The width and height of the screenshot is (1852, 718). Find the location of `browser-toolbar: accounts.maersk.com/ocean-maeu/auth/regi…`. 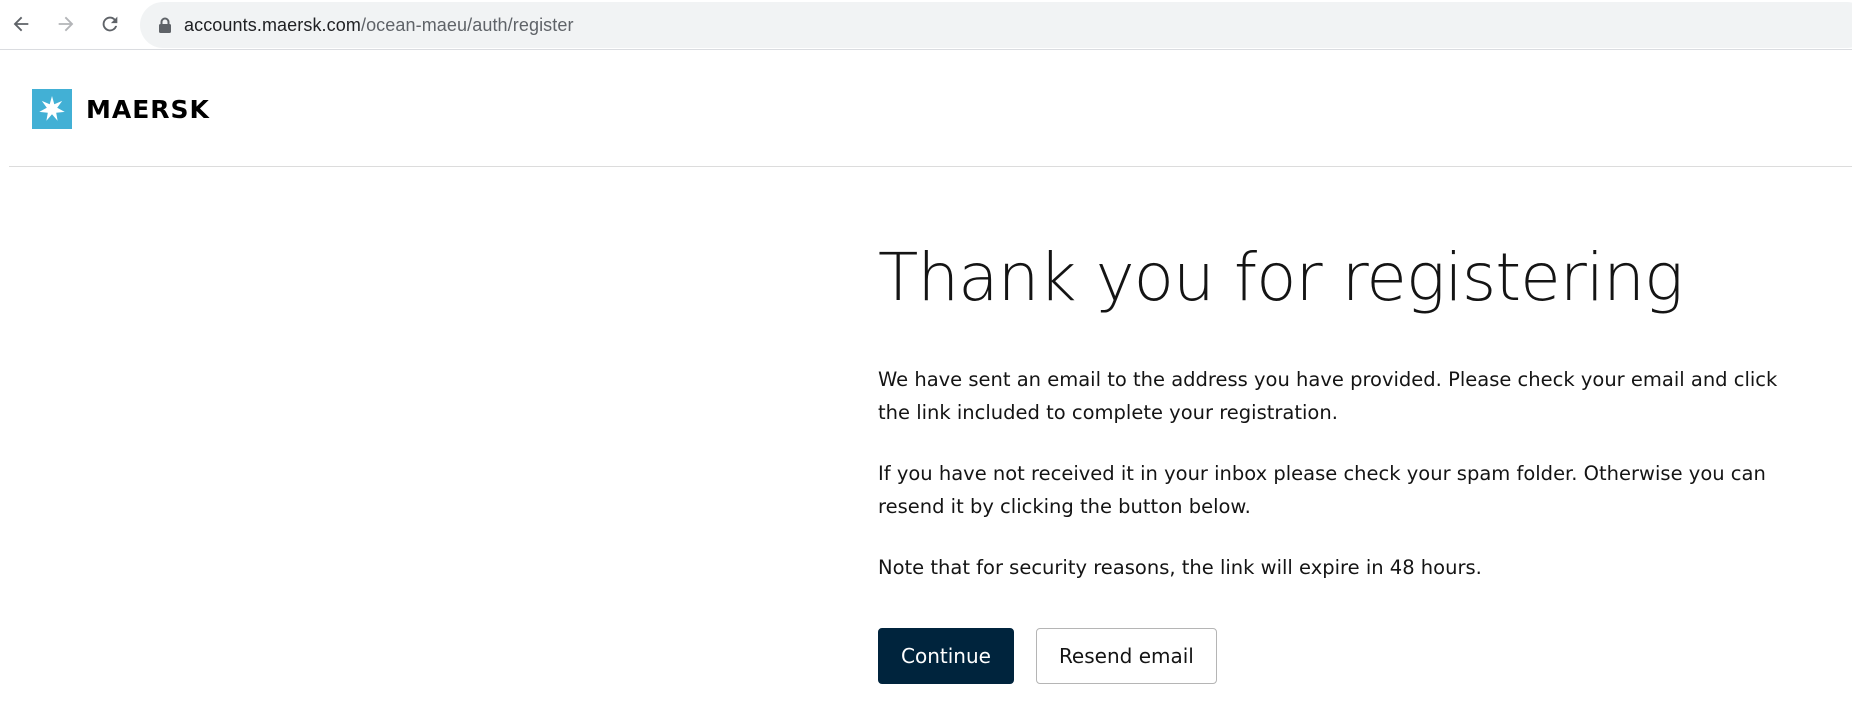

browser-toolbar: accounts.maersk.com/ocean-maeu/auth/regi… is located at coordinates (926, 25).